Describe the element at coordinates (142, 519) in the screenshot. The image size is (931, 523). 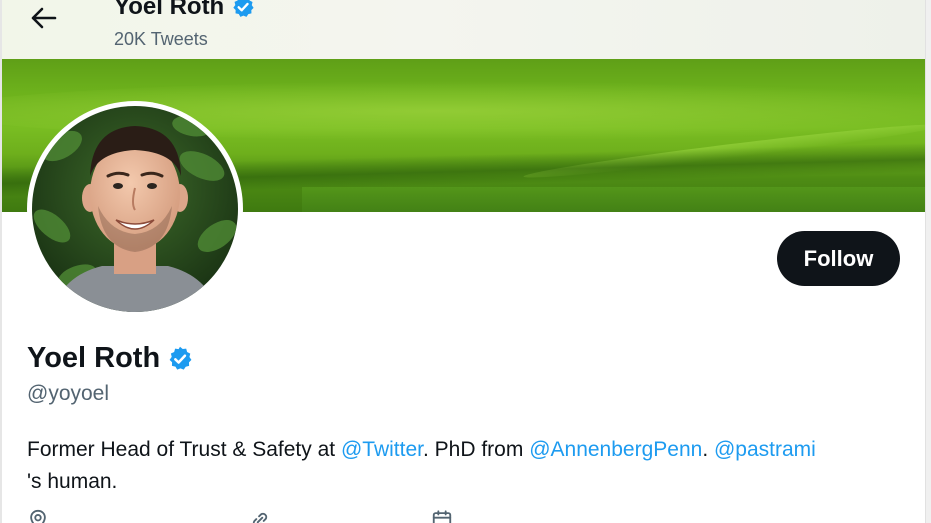
I see `location-text-placeholder` at that location.